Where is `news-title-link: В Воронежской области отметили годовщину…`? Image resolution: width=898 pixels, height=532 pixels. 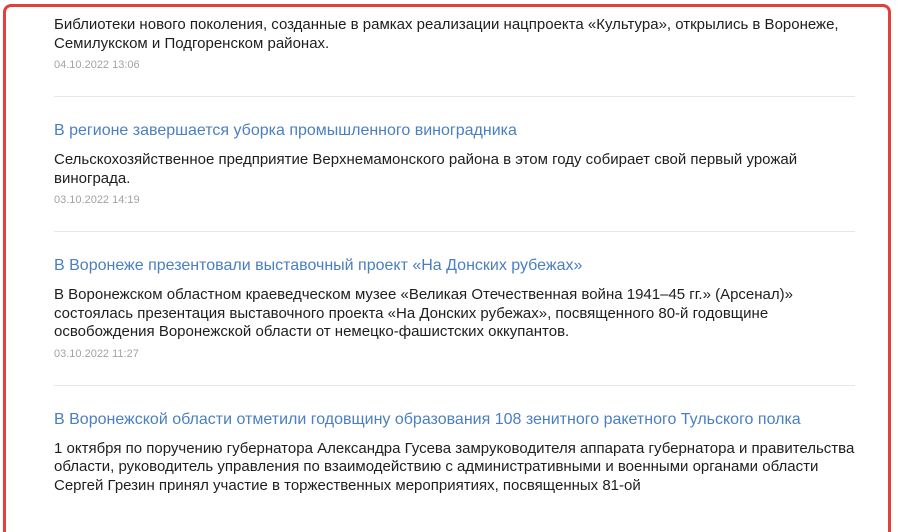
news-title-link: В Воронежской области отметили годовщину… is located at coordinates (454, 419).